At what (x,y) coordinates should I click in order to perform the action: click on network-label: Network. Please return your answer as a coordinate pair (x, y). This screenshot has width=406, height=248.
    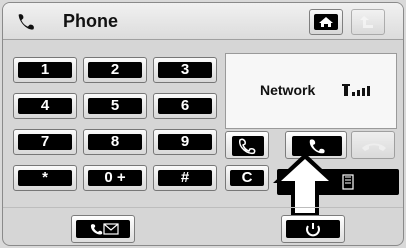
    Looking at the image, I should click on (288, 90).